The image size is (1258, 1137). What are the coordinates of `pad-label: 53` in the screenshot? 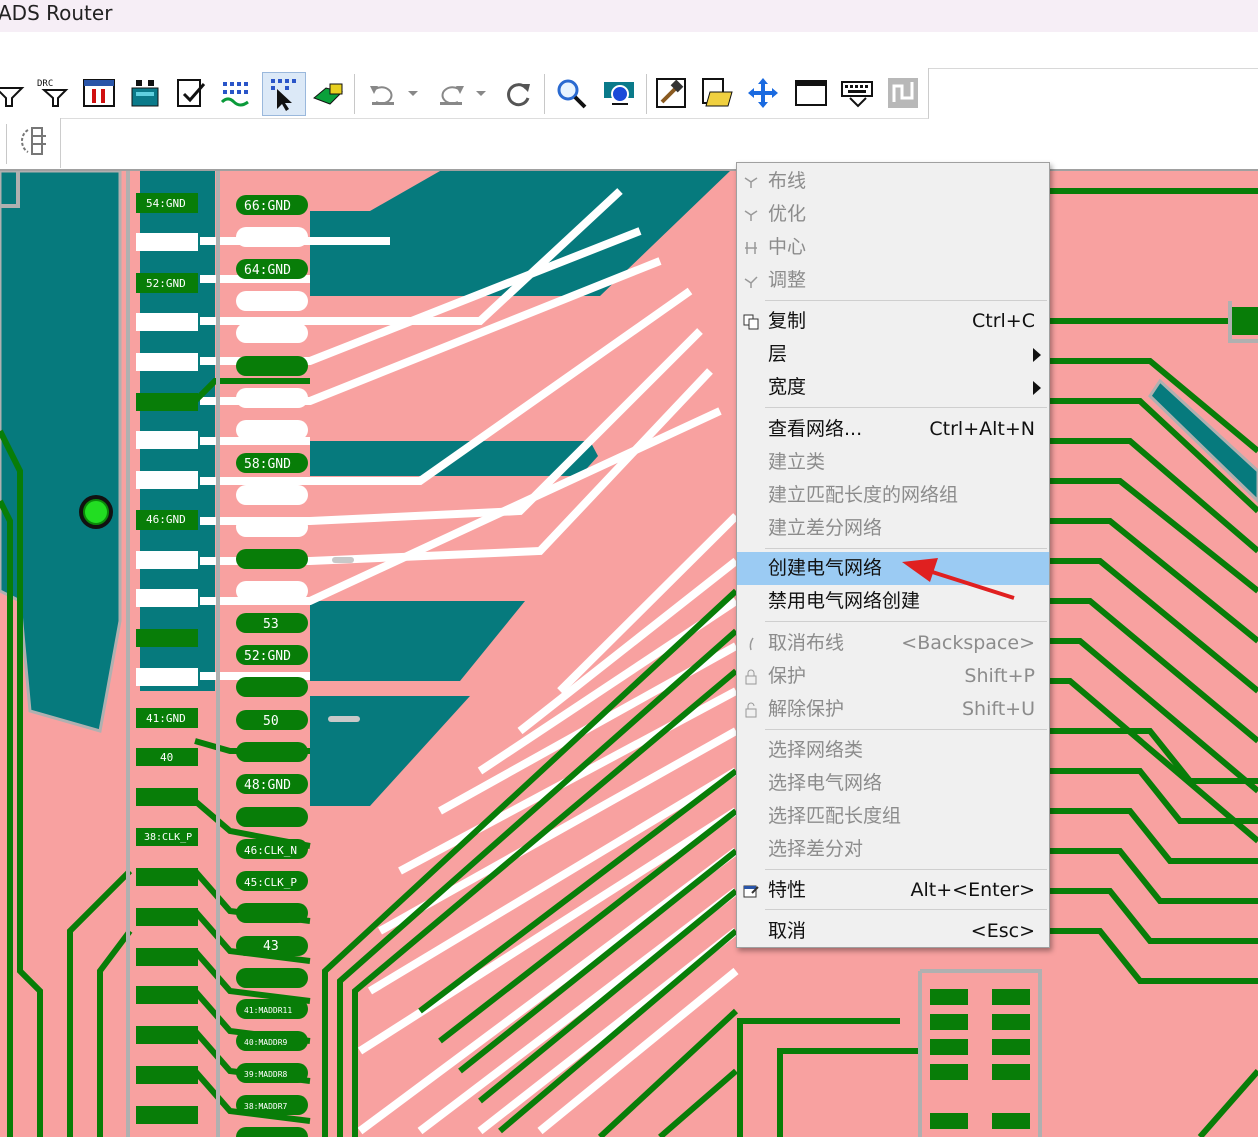 It's located at (271, 624).